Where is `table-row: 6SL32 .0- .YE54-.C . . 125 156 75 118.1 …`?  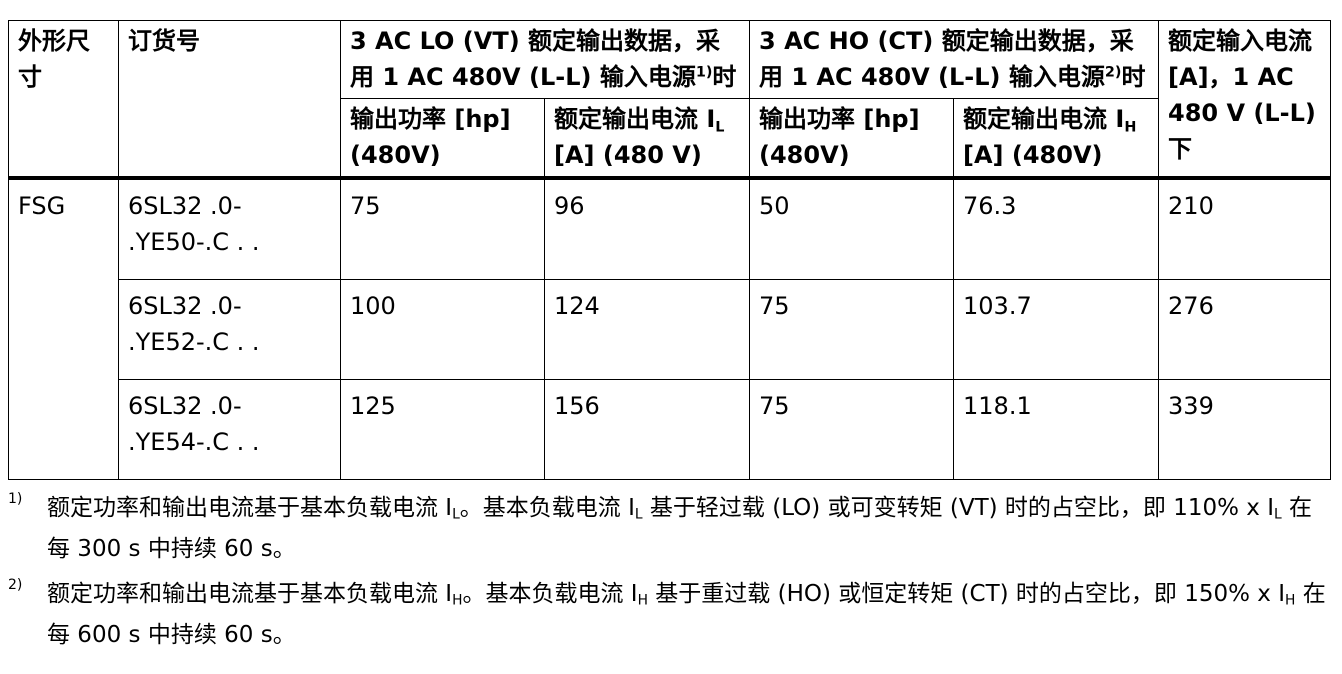
table-row: 6SL32 .0- .YE54-.C . . 125 156 75 118.1 … is located at coordinates (670, 429).